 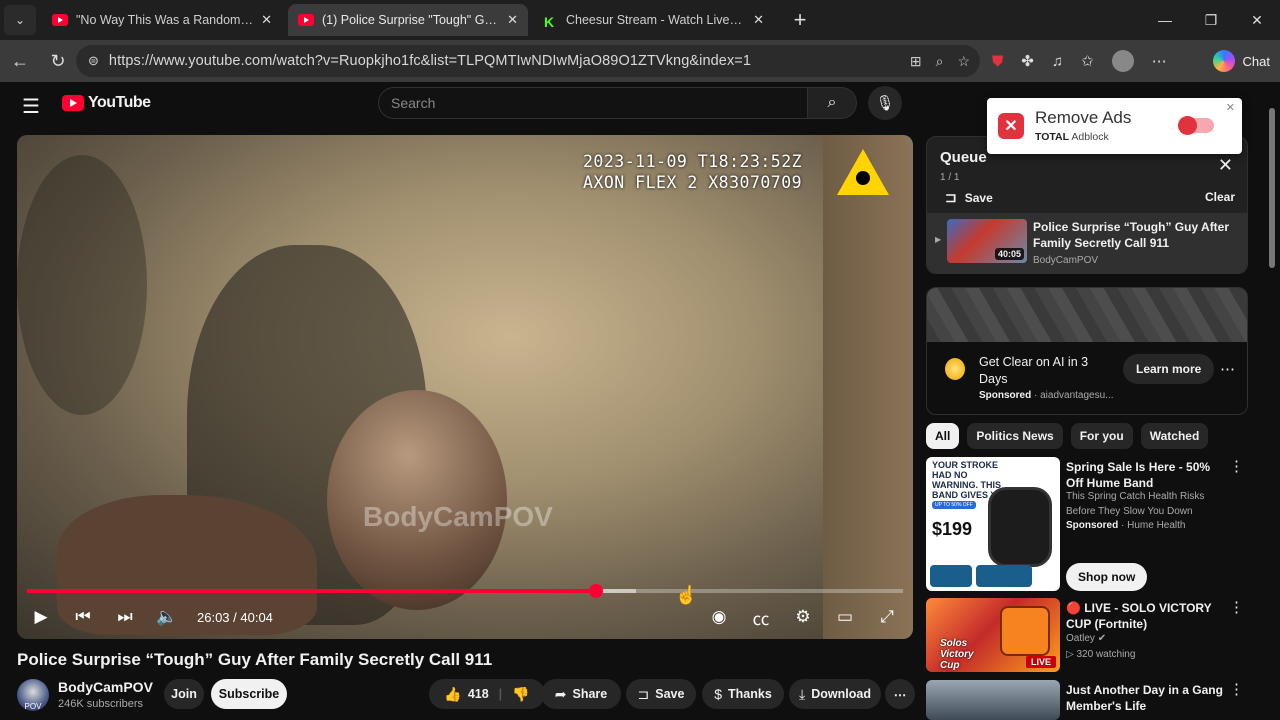 I want to click on new-tab-icon: +, so click(x=800, y=20).